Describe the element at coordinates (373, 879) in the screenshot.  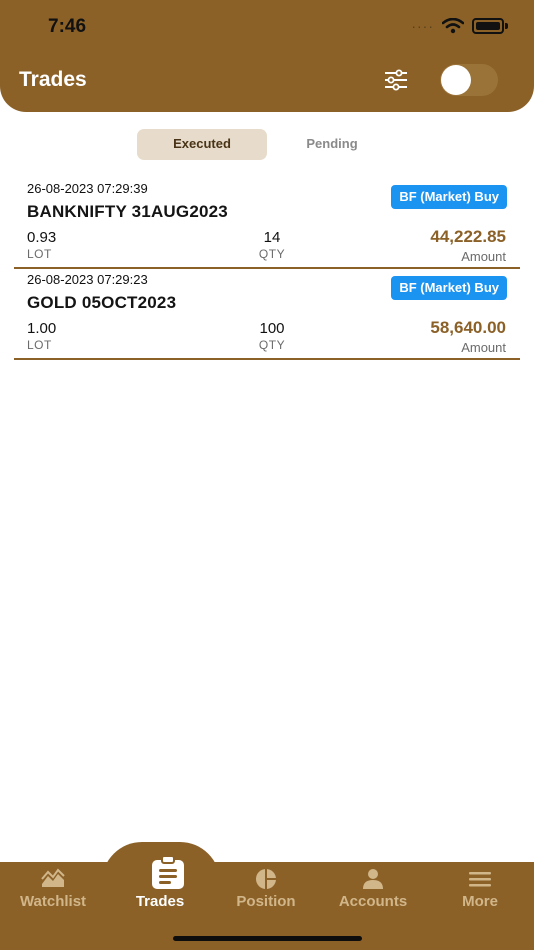
I see `person-icon` at that location.